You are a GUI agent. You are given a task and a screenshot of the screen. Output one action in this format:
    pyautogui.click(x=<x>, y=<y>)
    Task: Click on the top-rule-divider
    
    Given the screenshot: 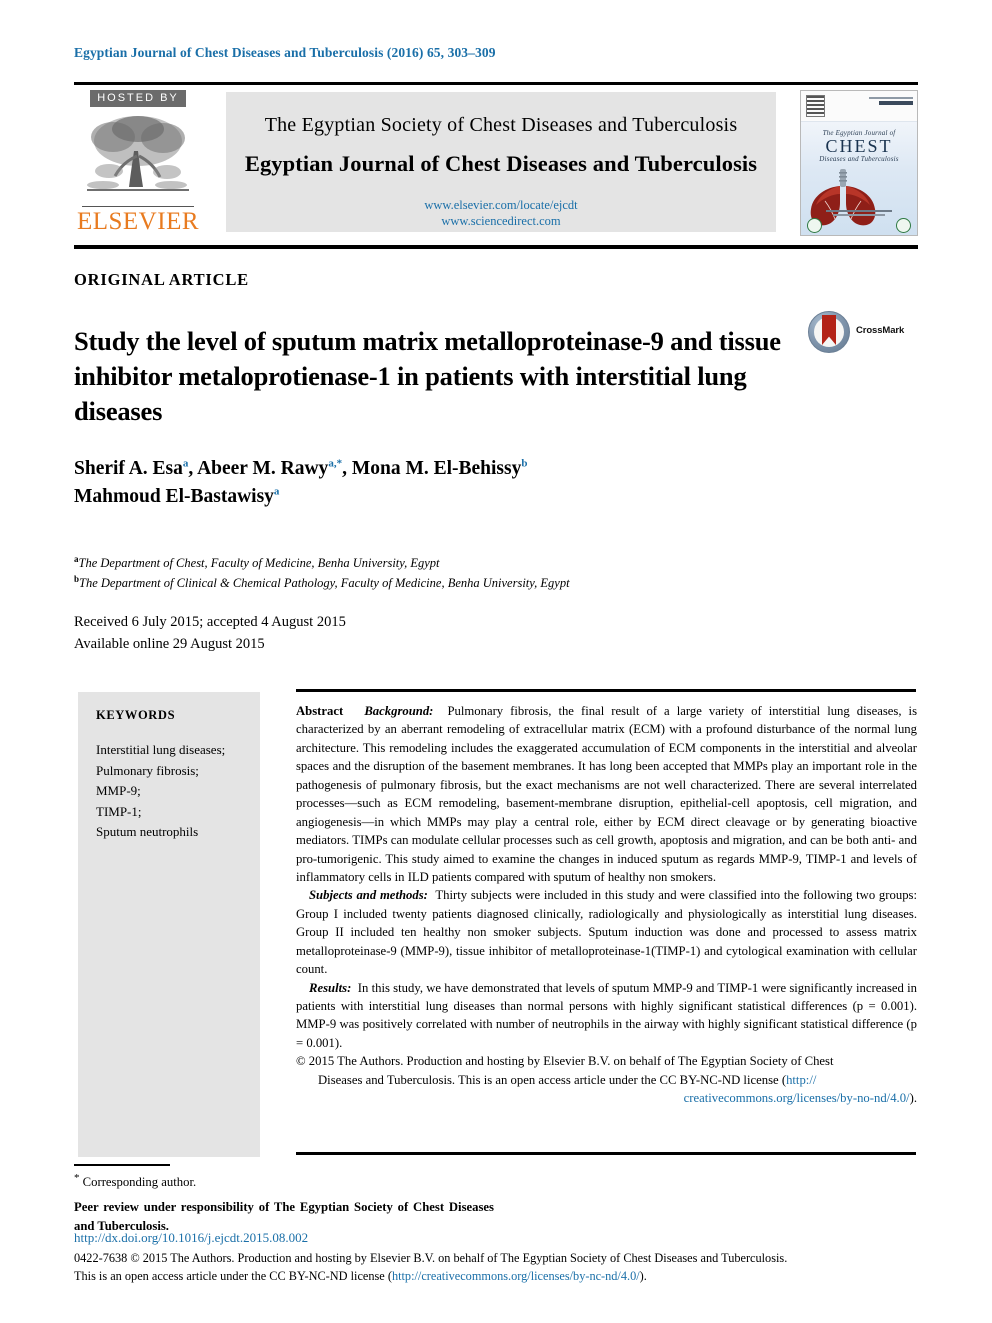 What is the action you would take?
    pyautogui.click(x=496, y=83)
    